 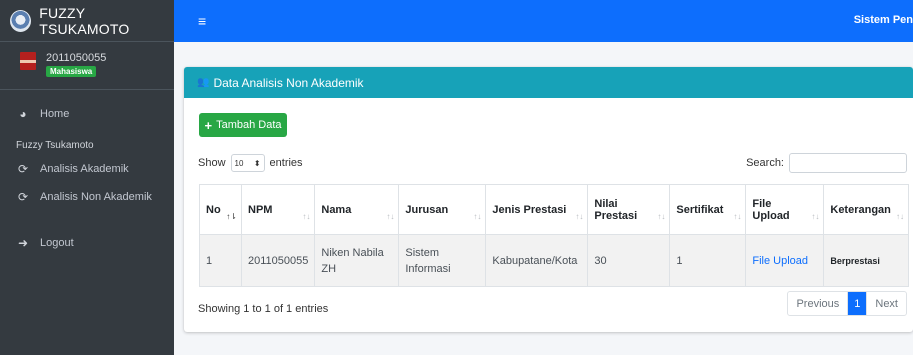 I want to click on entries-length-select: 10 ⬍, so click(x=247, y=163).